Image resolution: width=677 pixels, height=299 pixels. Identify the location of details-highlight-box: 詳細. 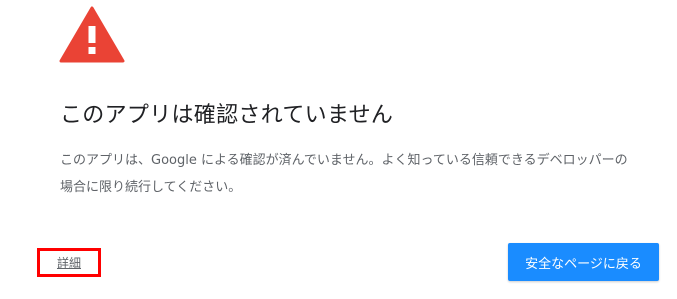
(69, 262).